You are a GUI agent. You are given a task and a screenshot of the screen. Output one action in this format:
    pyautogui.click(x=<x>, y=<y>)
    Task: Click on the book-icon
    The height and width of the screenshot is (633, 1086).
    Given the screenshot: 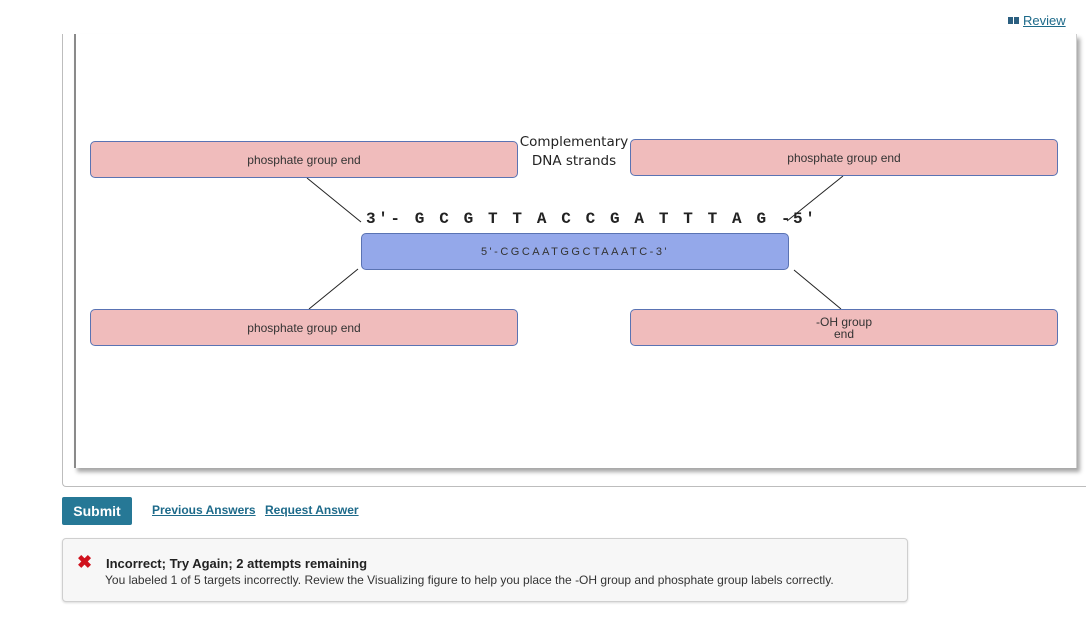 What is the action you would take?
    pyautogui.click(x=1013, y=20)
    